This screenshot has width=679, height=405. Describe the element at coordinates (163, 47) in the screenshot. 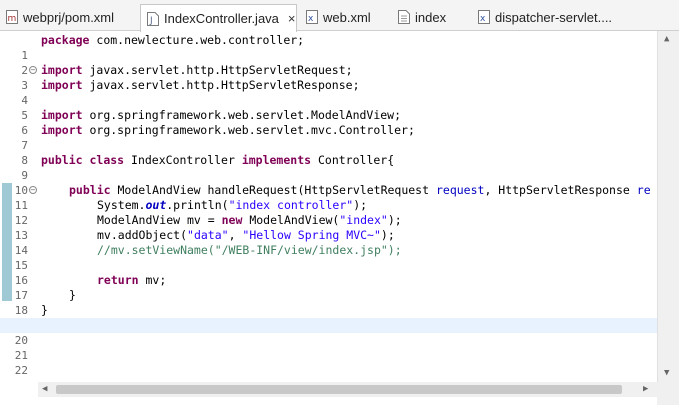

I see `code-line: 1 package com.newlecture.web.controller;` at that location.